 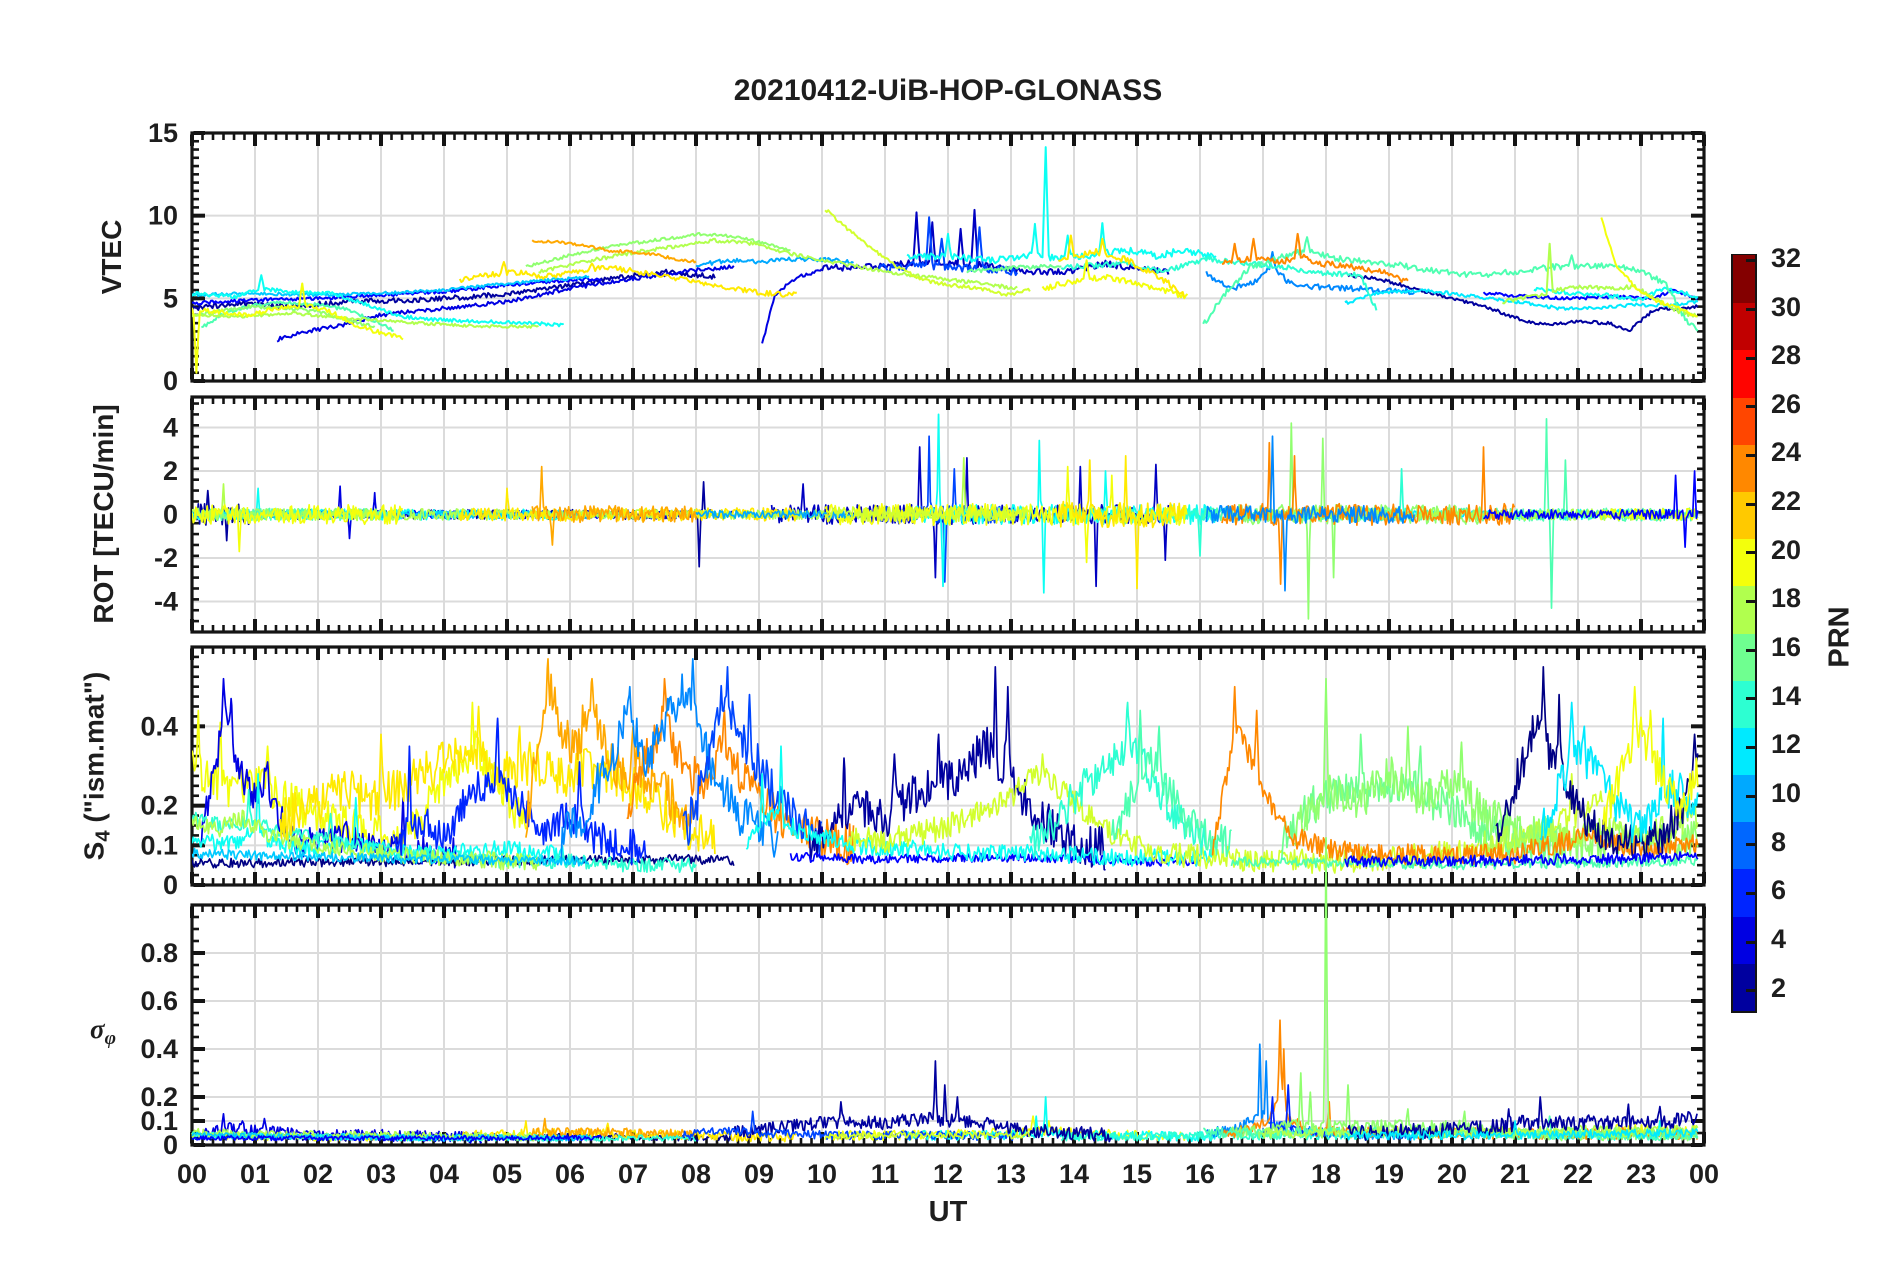 I want to click on panel-vtec-series, so click(x=945, y=260).